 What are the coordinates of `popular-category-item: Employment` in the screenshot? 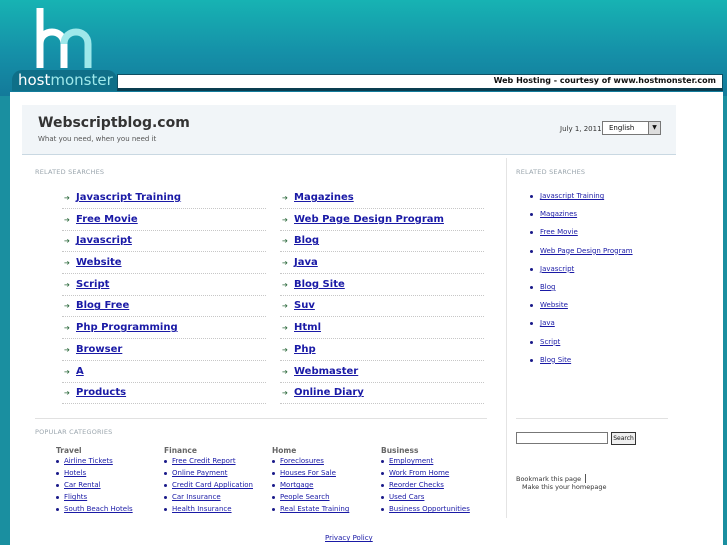 It's located at (436, 463).